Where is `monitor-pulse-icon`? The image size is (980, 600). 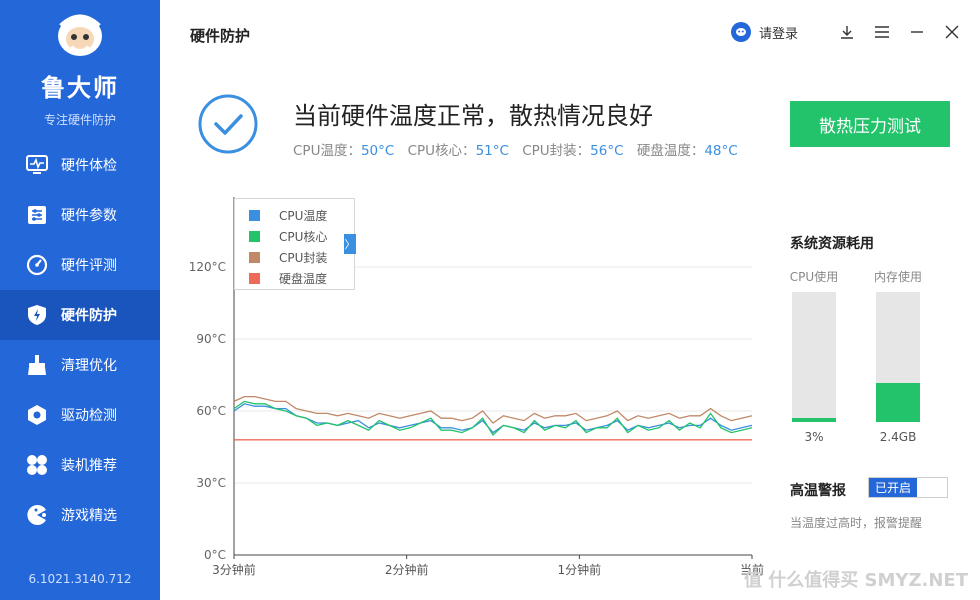
monitor-pulse-icon is located at coordinates (37, 165).